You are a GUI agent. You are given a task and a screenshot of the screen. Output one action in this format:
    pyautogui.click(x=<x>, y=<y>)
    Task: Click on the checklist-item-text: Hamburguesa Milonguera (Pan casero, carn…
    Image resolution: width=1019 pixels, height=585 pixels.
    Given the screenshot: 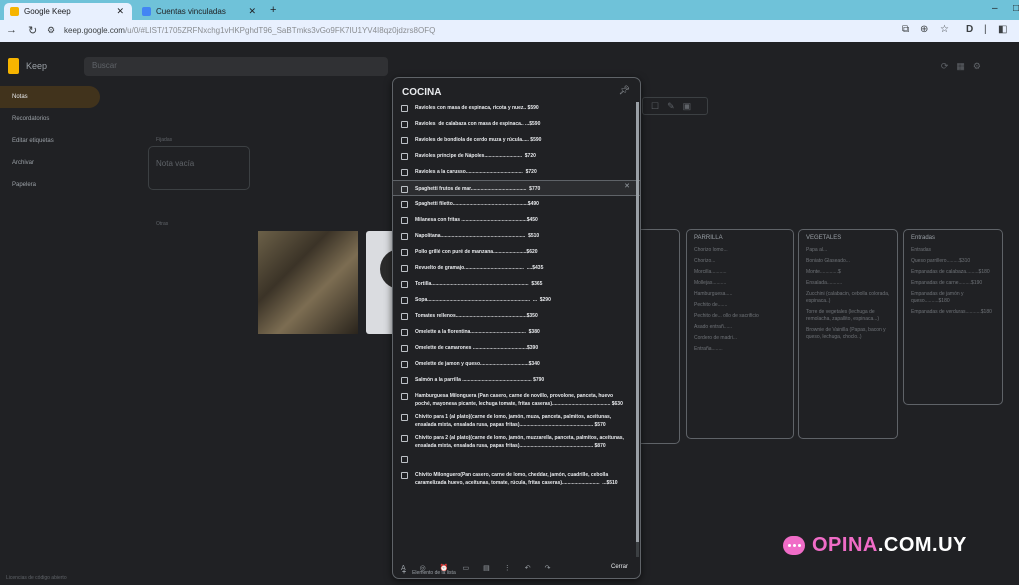 What is the action you would take?
    pyautogui.click(x=522, y=400)
    